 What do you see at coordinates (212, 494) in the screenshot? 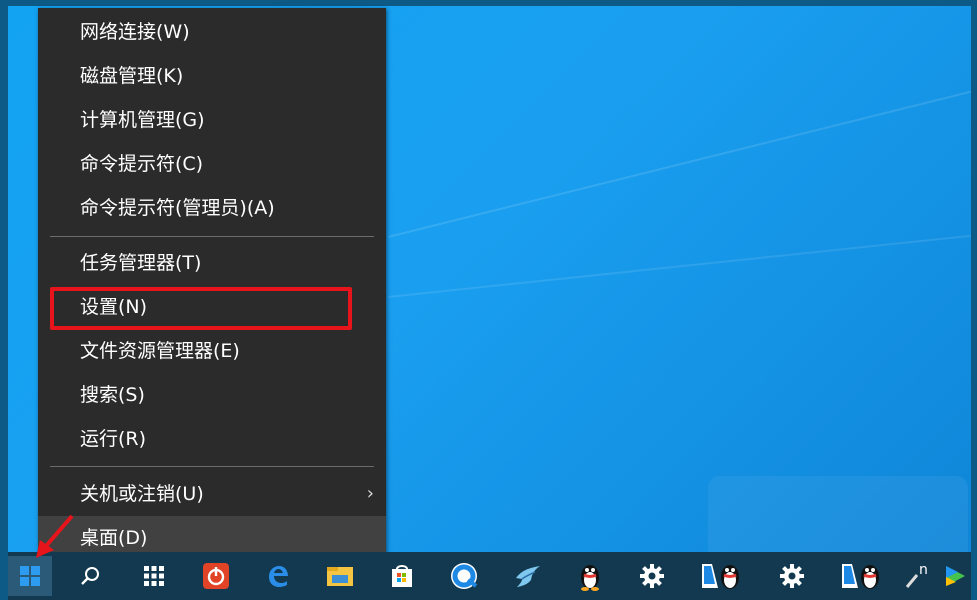
I see `menu-item-shutdown-signout: 关机或注销(U) ›` at bounding box center [212, 494].